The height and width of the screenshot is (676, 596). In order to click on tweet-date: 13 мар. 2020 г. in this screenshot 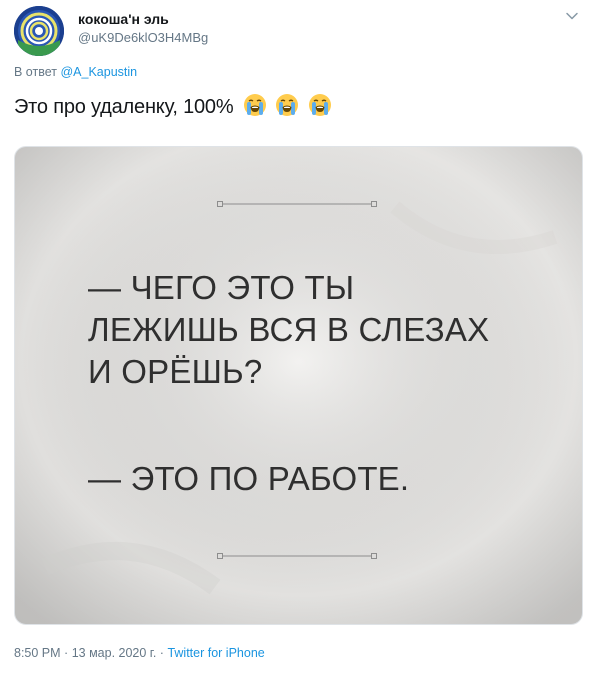, I will do `click(114, 653)`.